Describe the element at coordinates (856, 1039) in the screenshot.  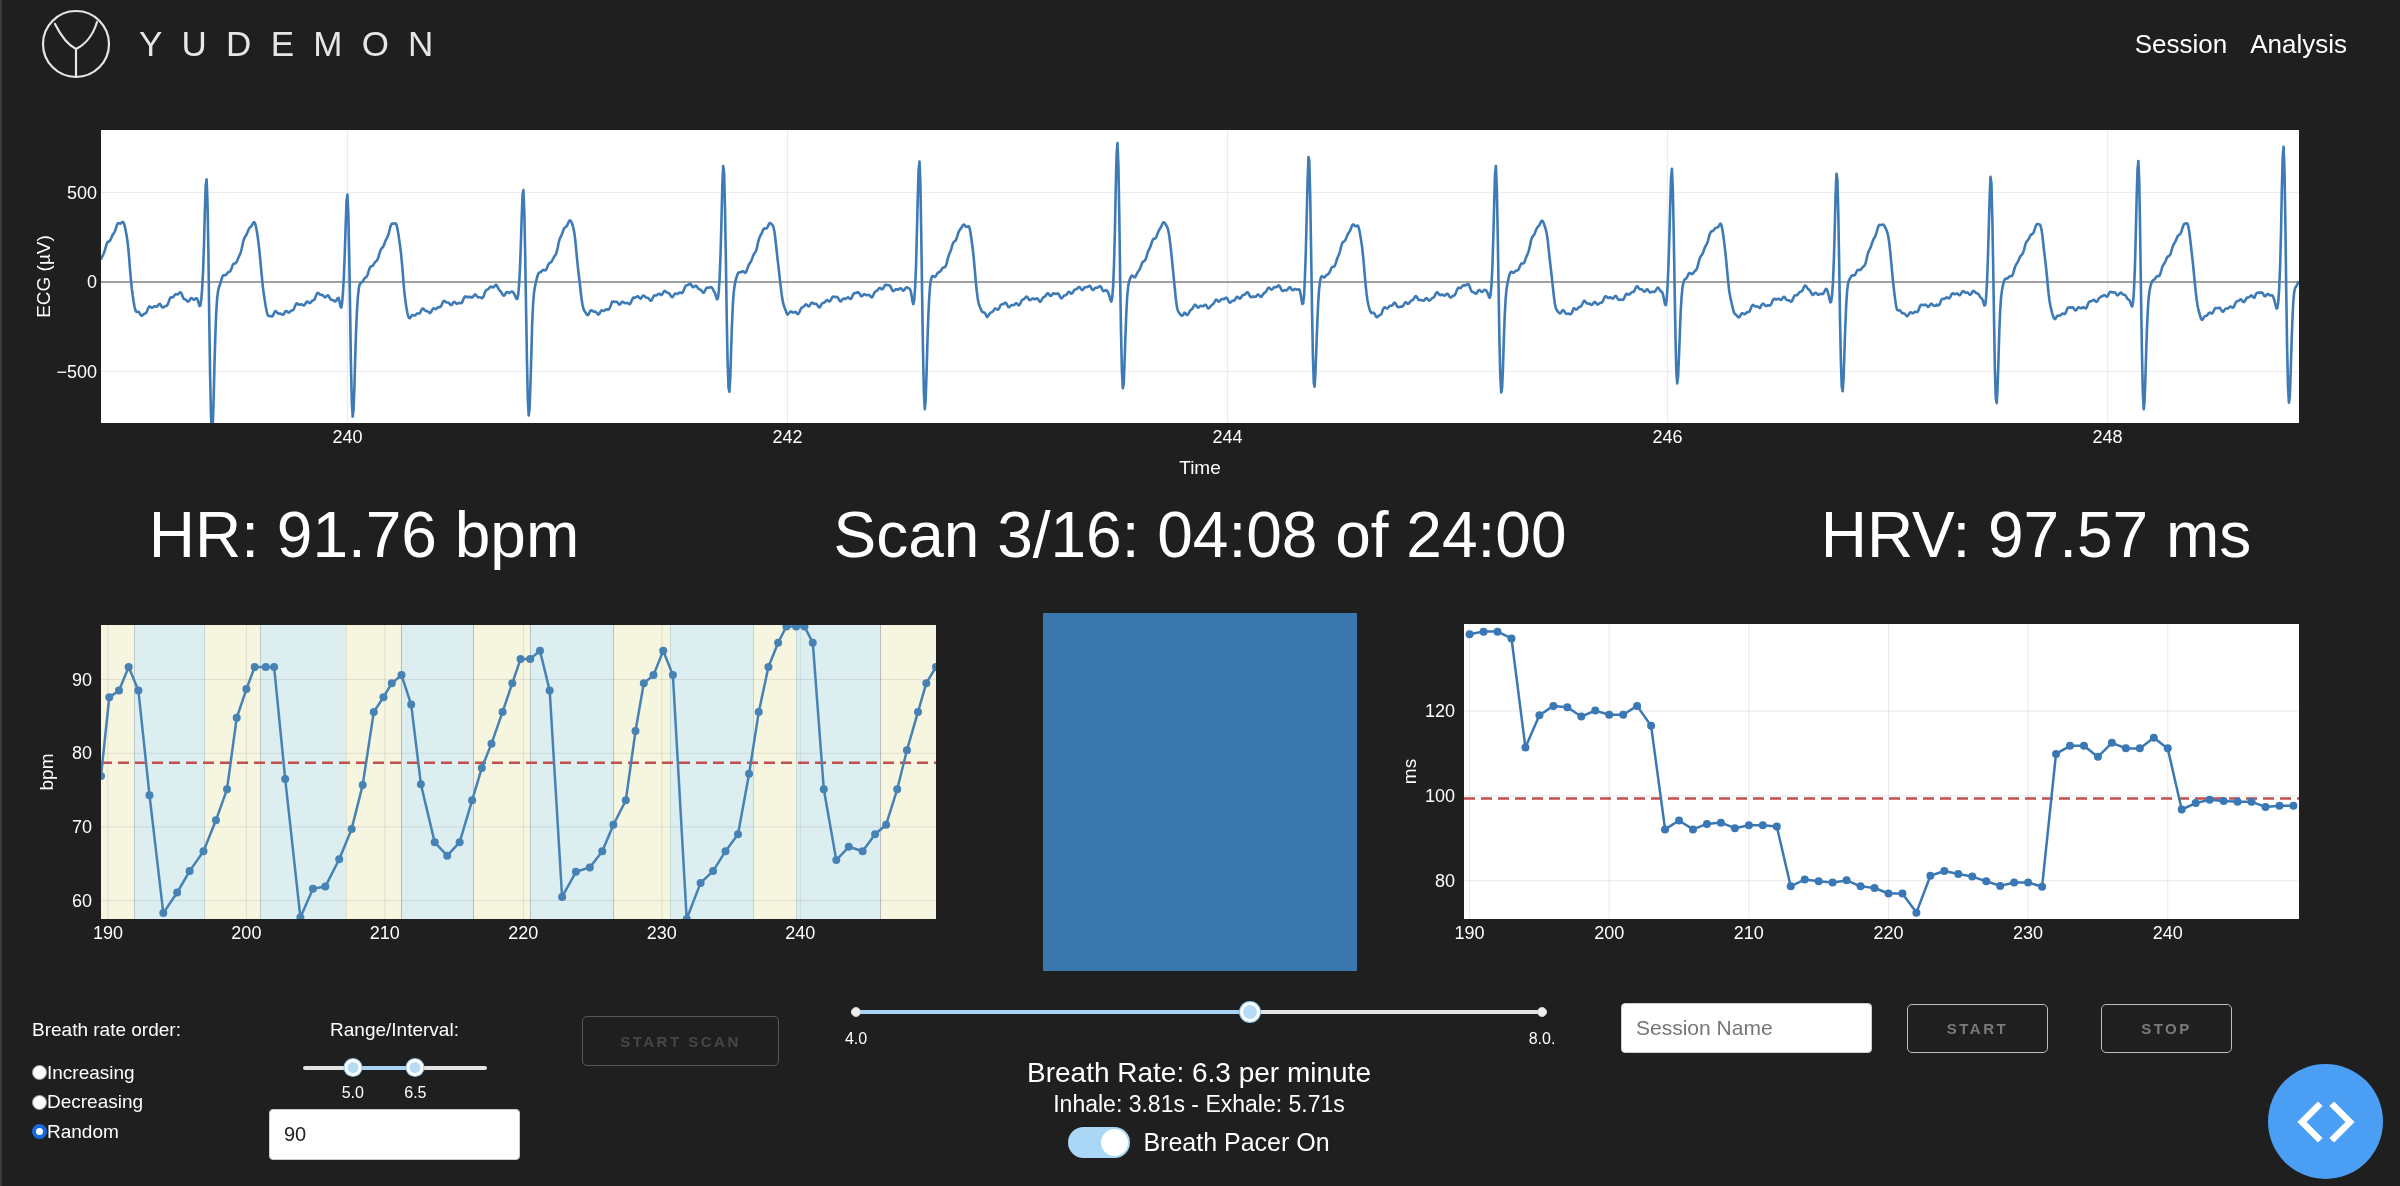
I see `slider-min-label: 4.0` at that location.